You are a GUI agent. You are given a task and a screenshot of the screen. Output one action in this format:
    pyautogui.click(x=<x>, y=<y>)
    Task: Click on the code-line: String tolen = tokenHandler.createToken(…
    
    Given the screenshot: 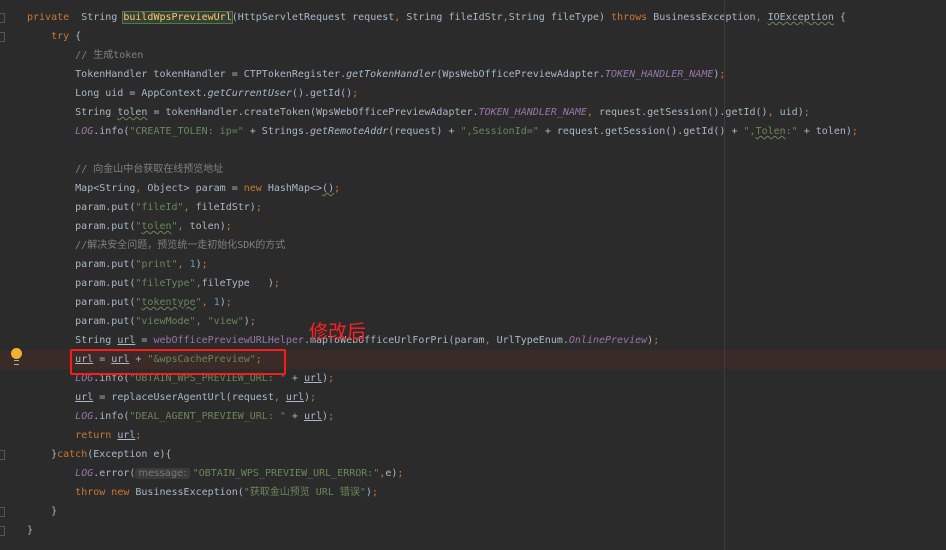 What is the action you would take?
    pyautogui.click(x=473, y=112)
    